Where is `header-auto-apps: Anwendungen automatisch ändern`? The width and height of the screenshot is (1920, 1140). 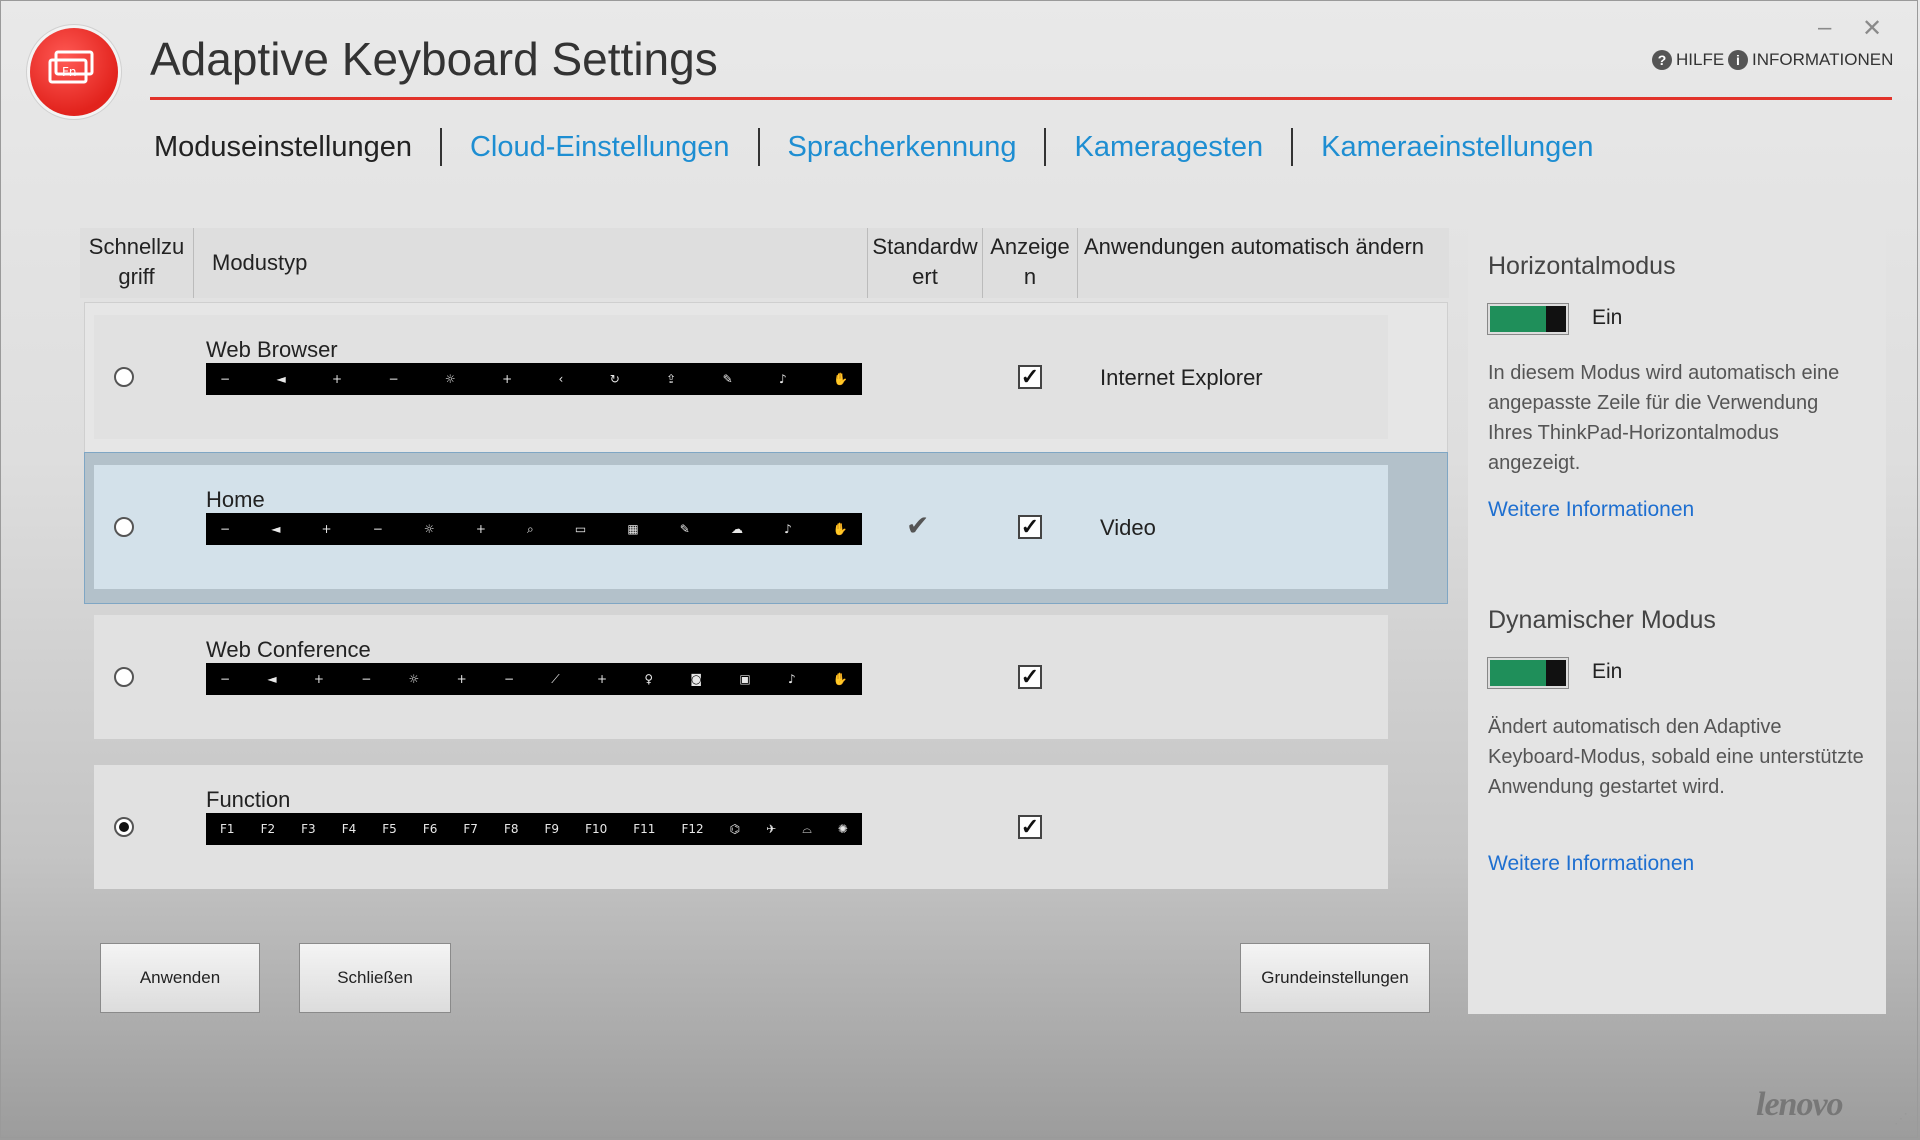
header-auto-apps: Anwendungen automatisch ändern is located at coordinates (1254, 246).